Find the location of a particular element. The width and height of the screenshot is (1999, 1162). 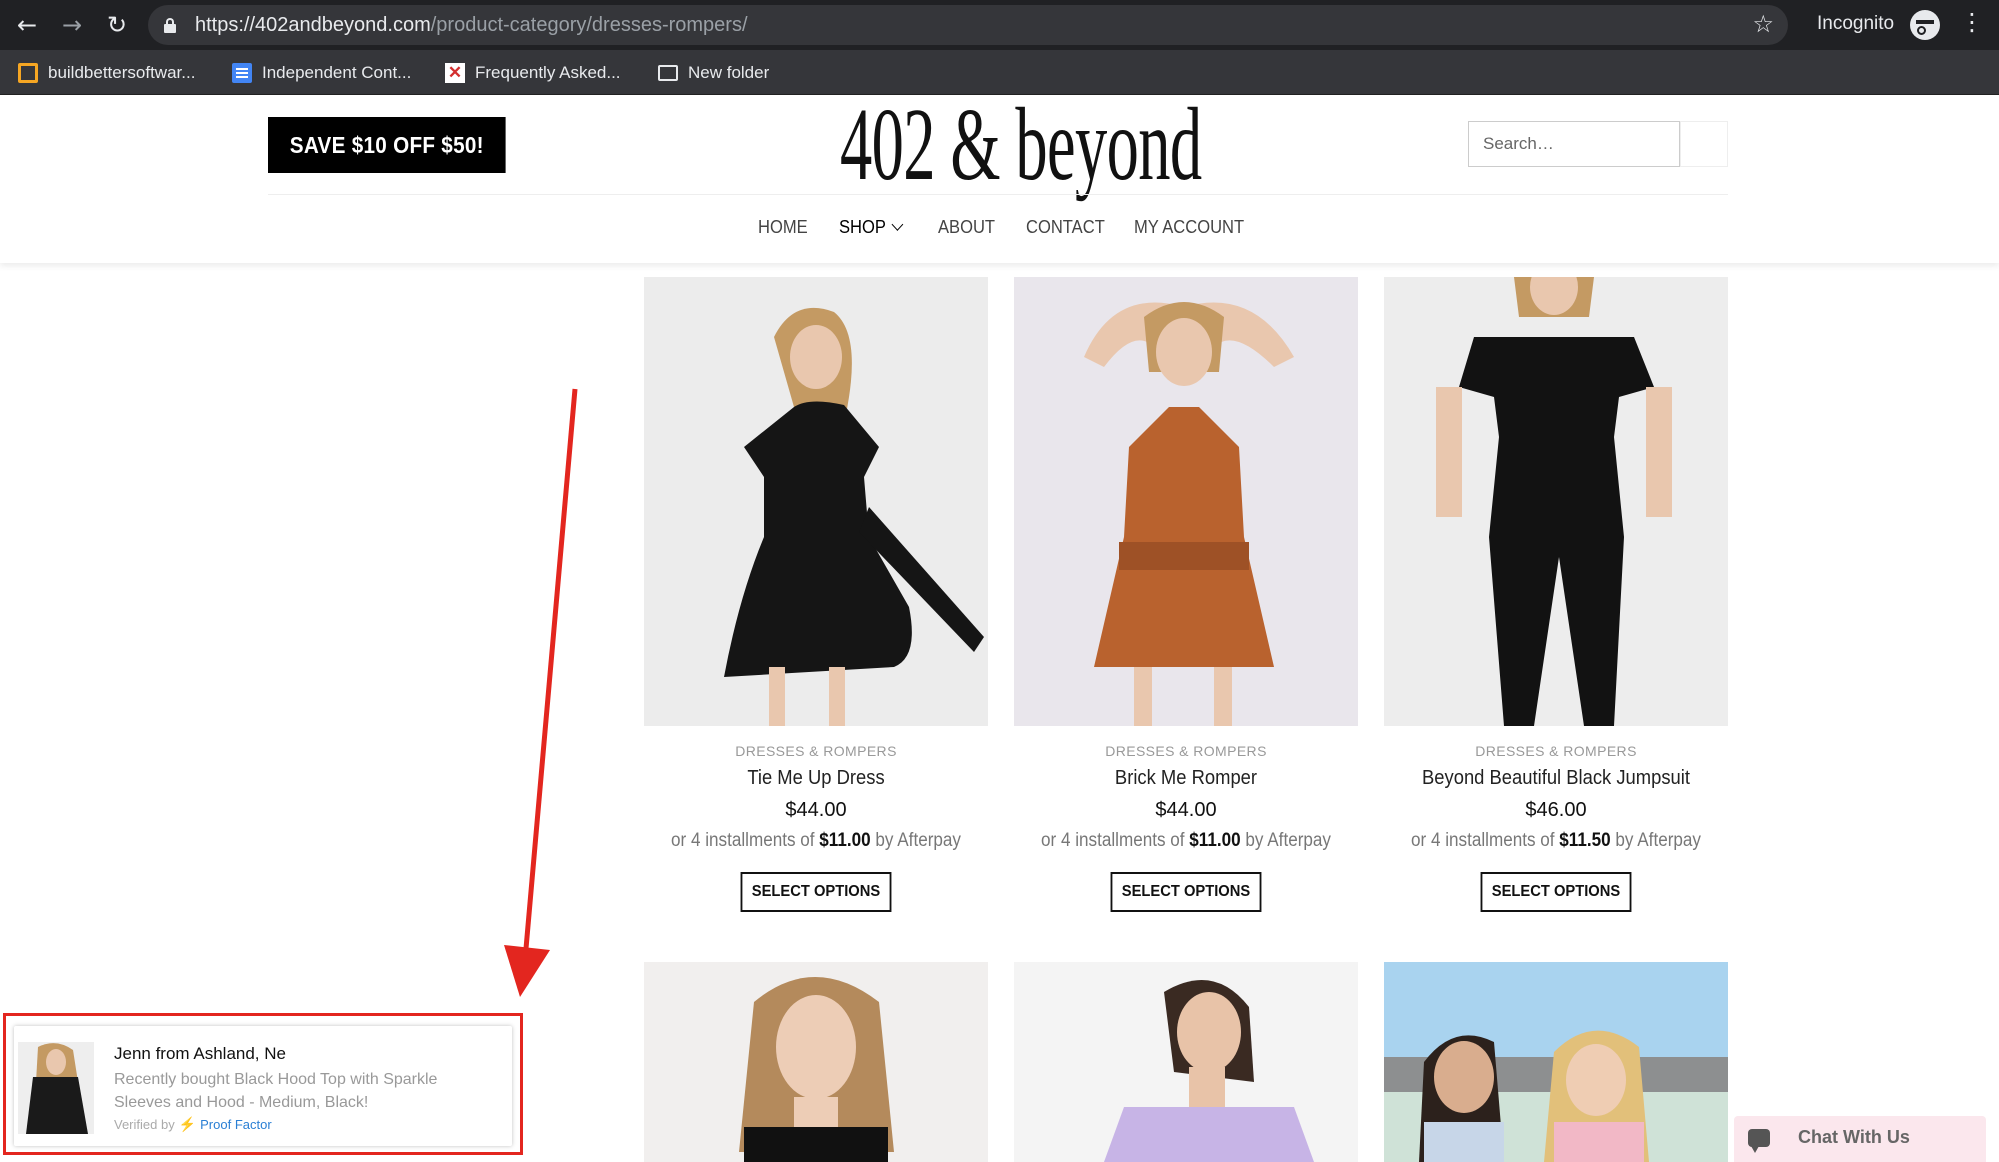

verified-label: Verified by is located at coordinates (144, 1124).